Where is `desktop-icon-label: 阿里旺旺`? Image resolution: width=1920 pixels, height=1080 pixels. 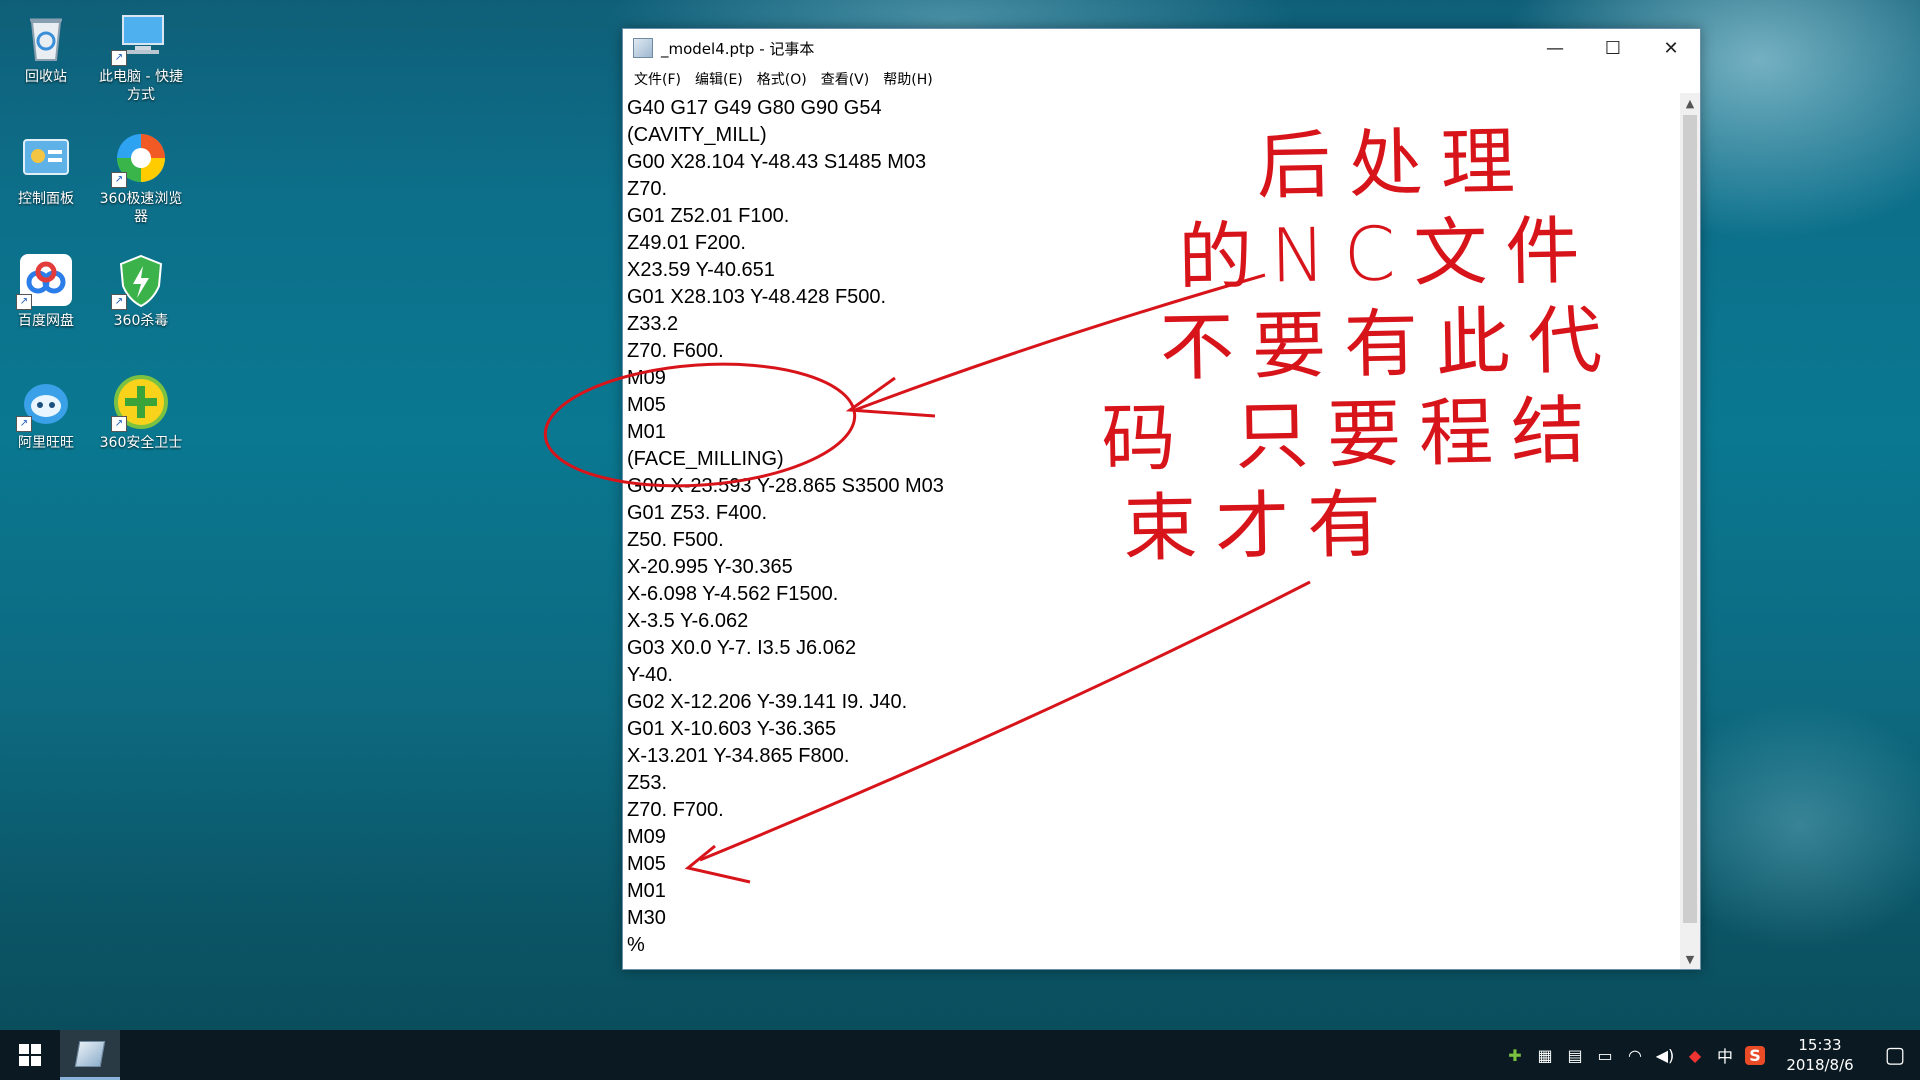 desktop-icon-label: 阿里旺旺 is located at coordinates (46, 443).